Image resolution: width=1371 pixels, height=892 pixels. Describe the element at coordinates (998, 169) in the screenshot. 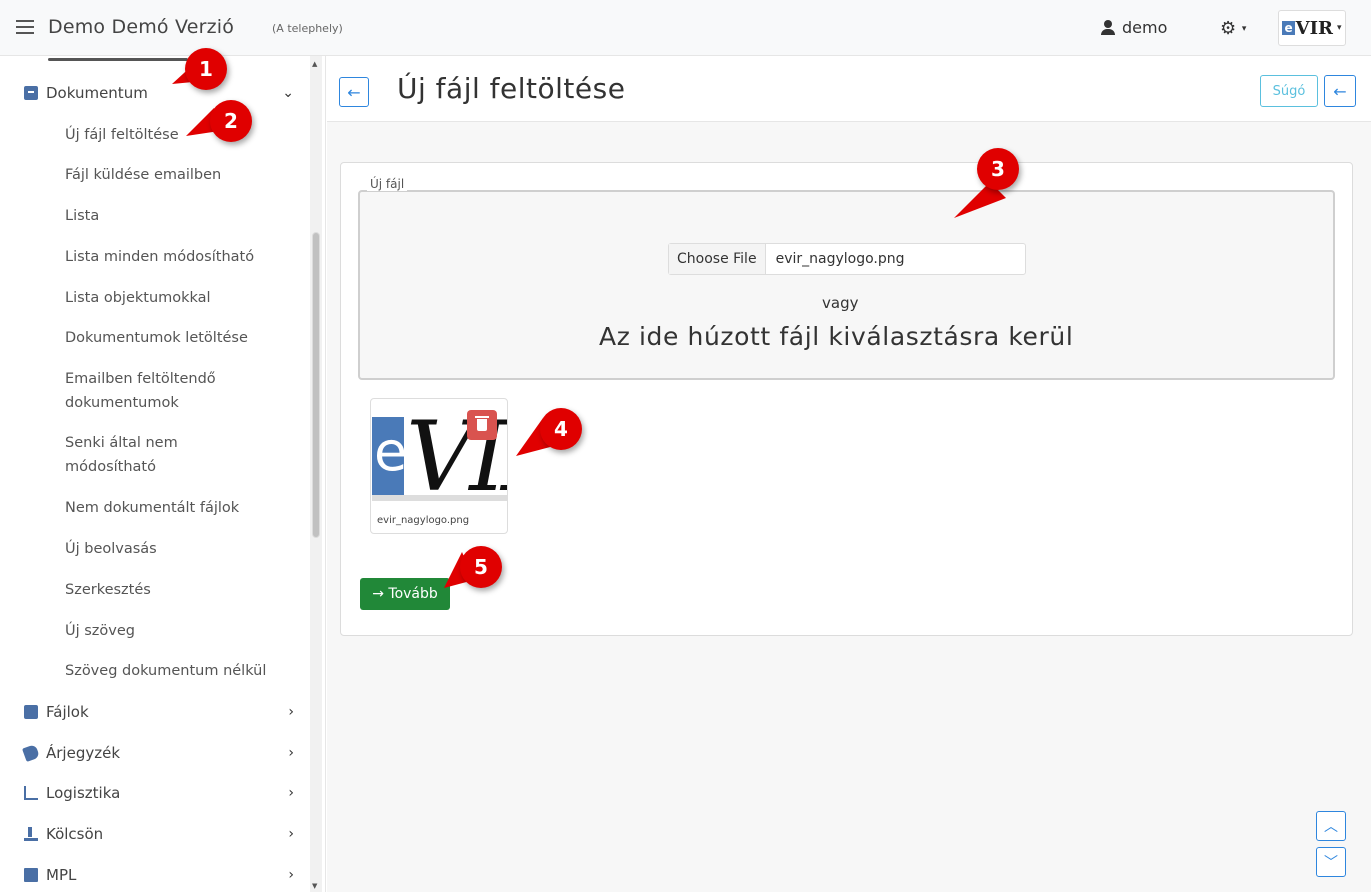

I see `callout-3: 3` at that location.